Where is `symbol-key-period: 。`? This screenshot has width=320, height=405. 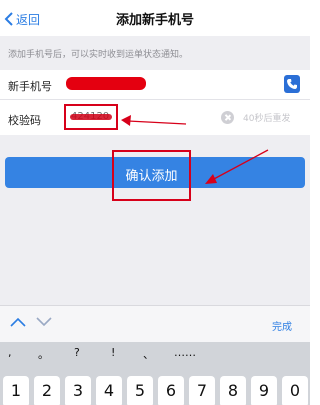 symbol-key-period: 。 is located at coordinates (43, 354).